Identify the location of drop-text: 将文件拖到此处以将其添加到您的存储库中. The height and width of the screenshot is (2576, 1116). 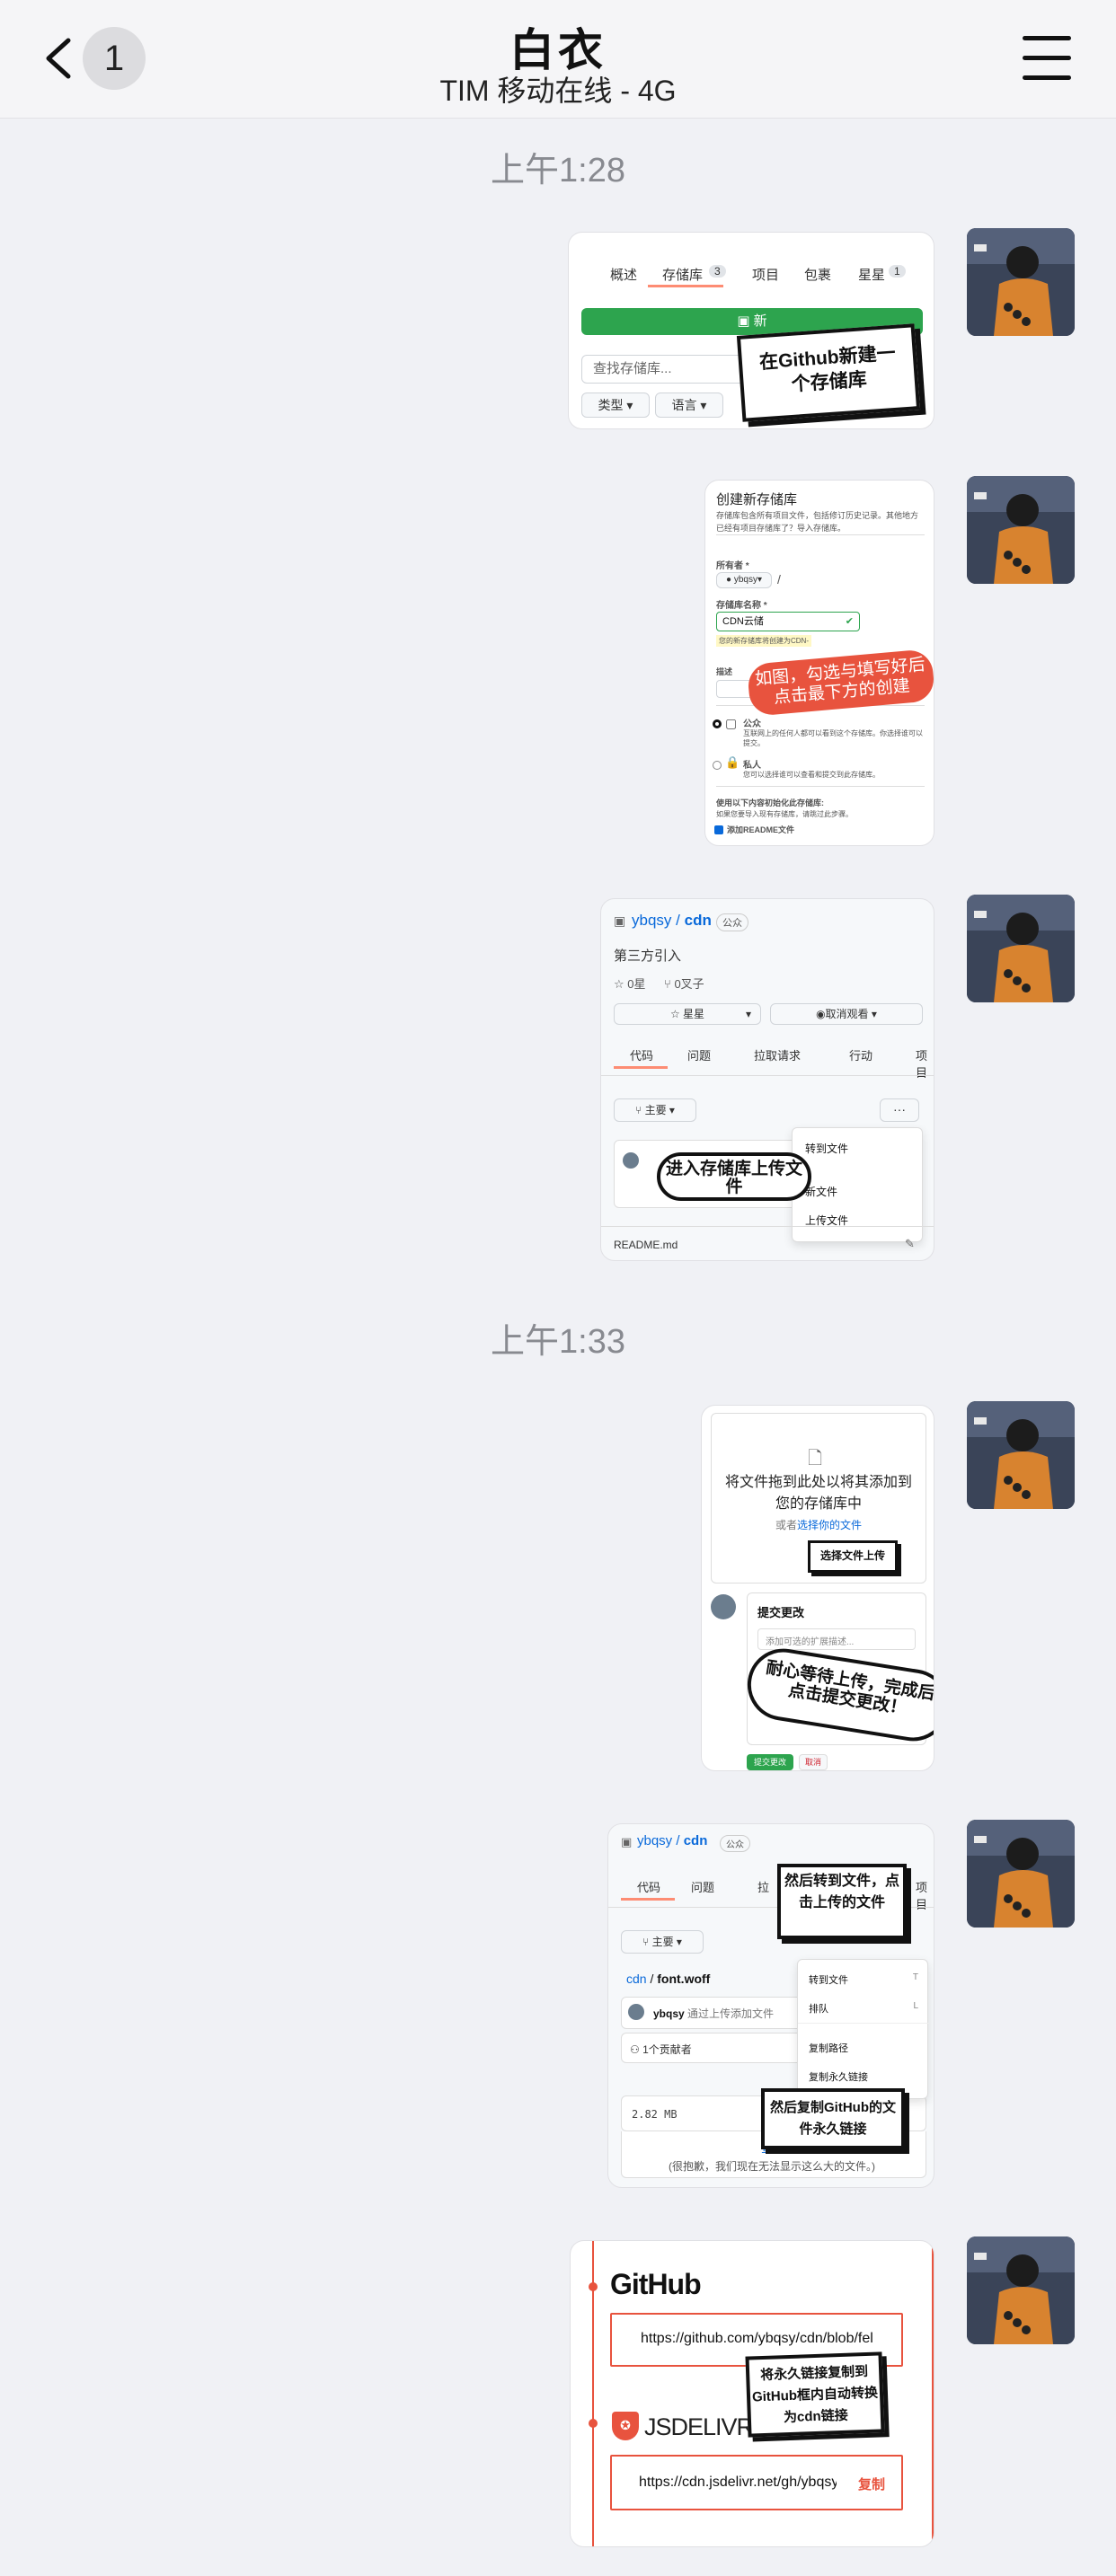
(819, 1493).